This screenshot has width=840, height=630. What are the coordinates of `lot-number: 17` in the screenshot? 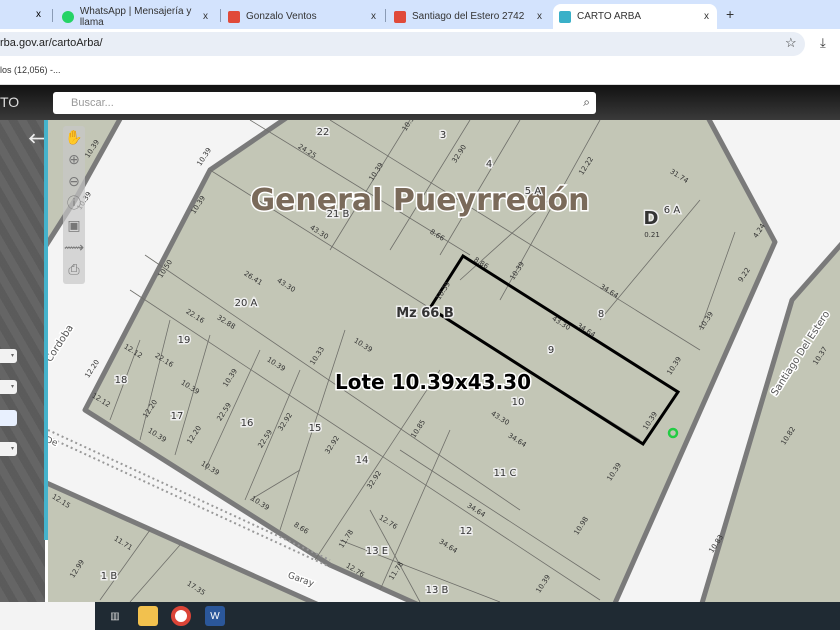 It's located at (177, 416).